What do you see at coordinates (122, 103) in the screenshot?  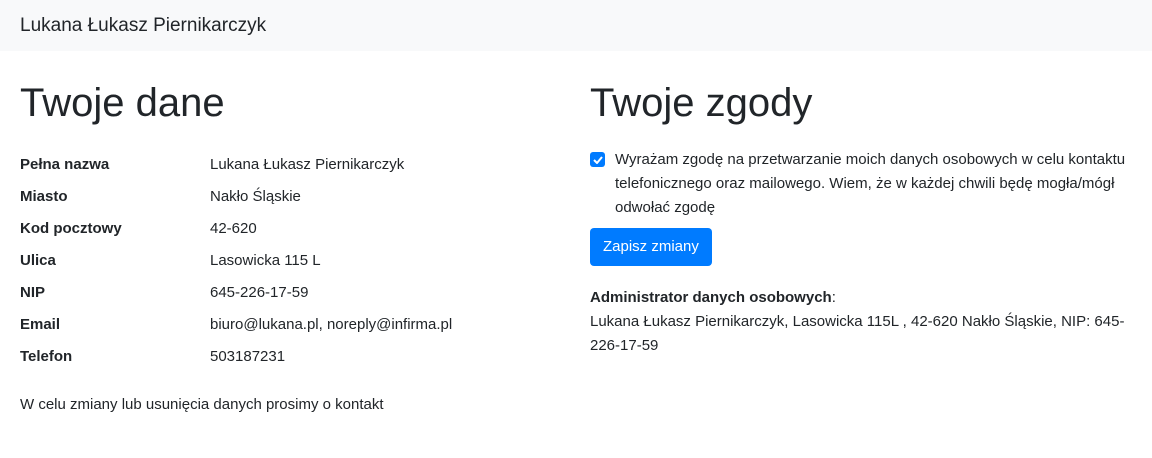 I see `personal-data-title: Twoje dane` at bounding box center [122, 103].